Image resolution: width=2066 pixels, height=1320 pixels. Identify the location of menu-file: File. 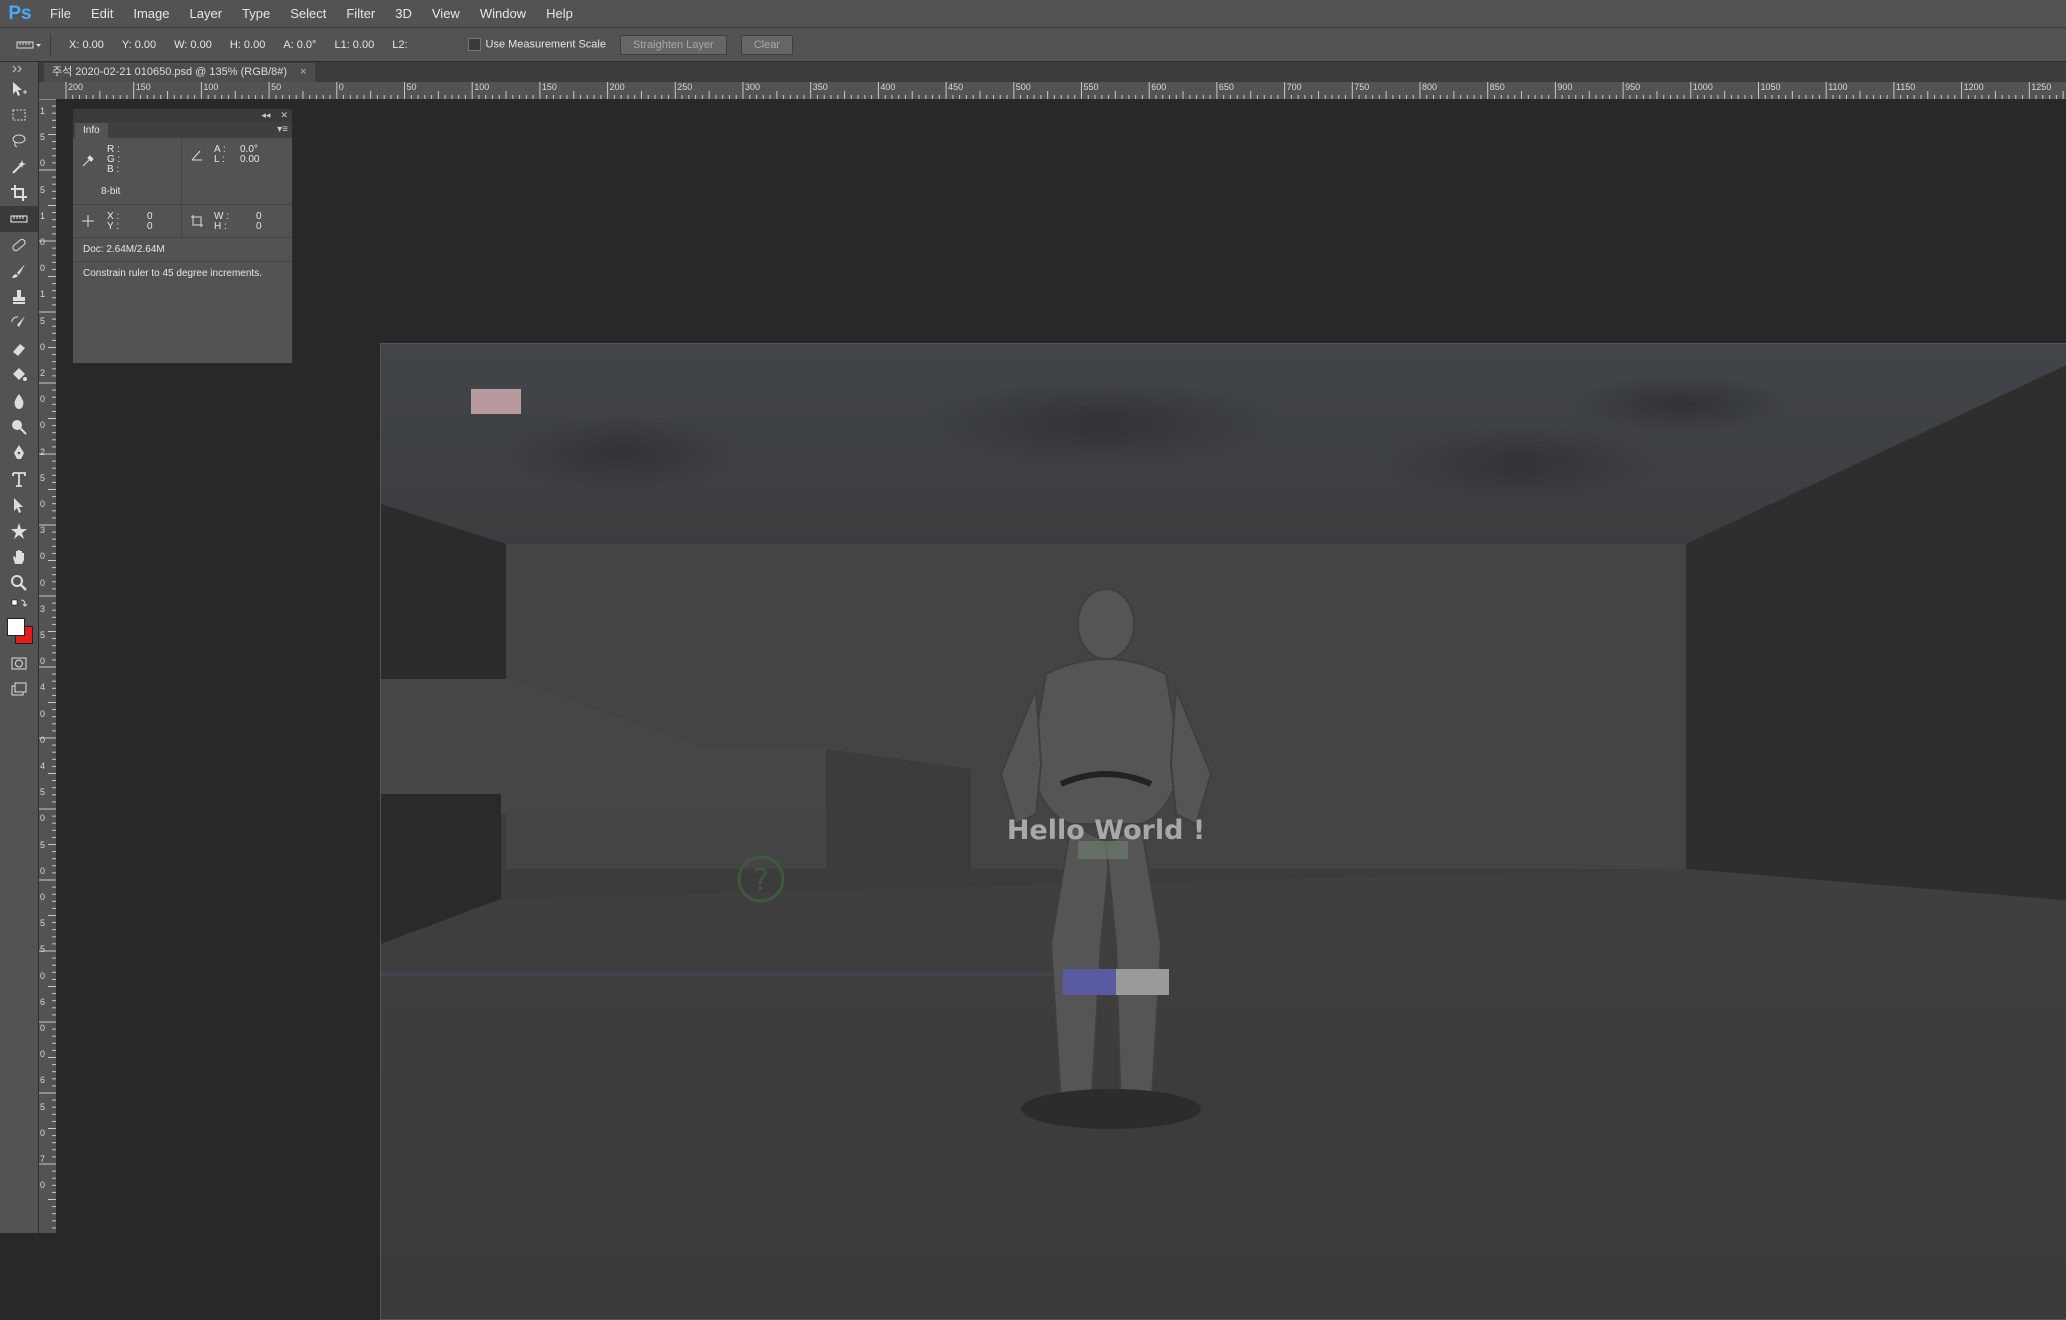
(60, 13).